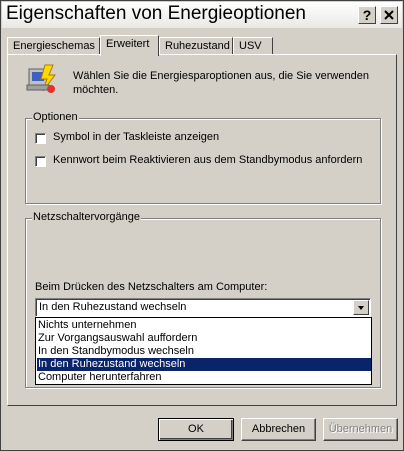 The image size is (404, 451). I want to click on options-legend: Optionen, so click(55, 117).